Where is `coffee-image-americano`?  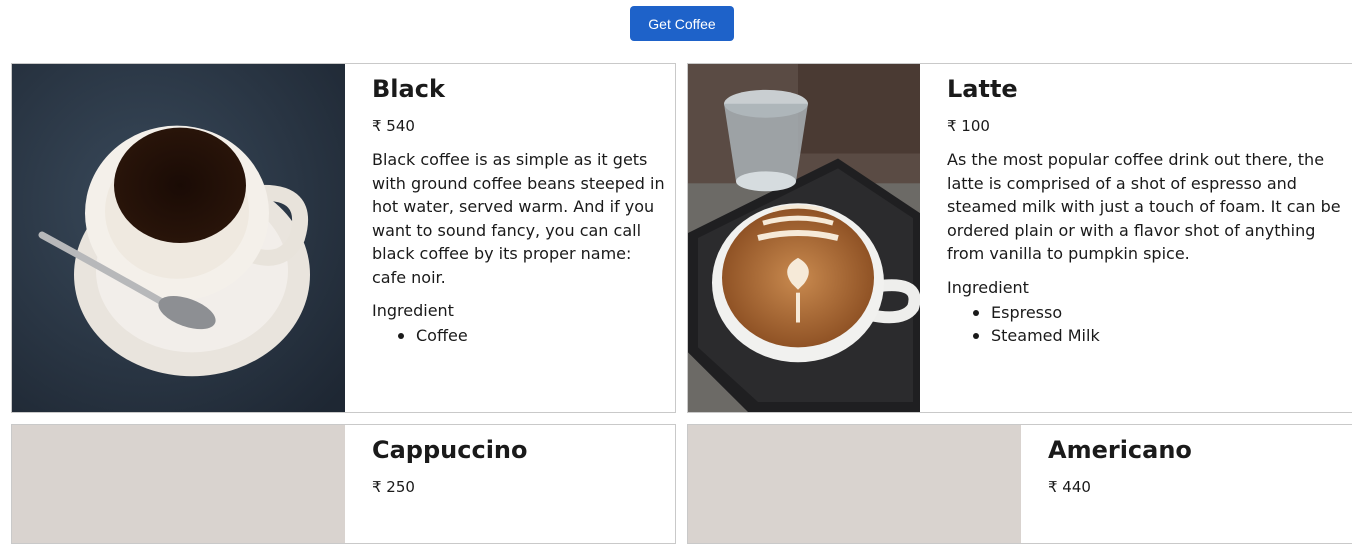
coffee-image-americano is located at coordinates (854, 484).